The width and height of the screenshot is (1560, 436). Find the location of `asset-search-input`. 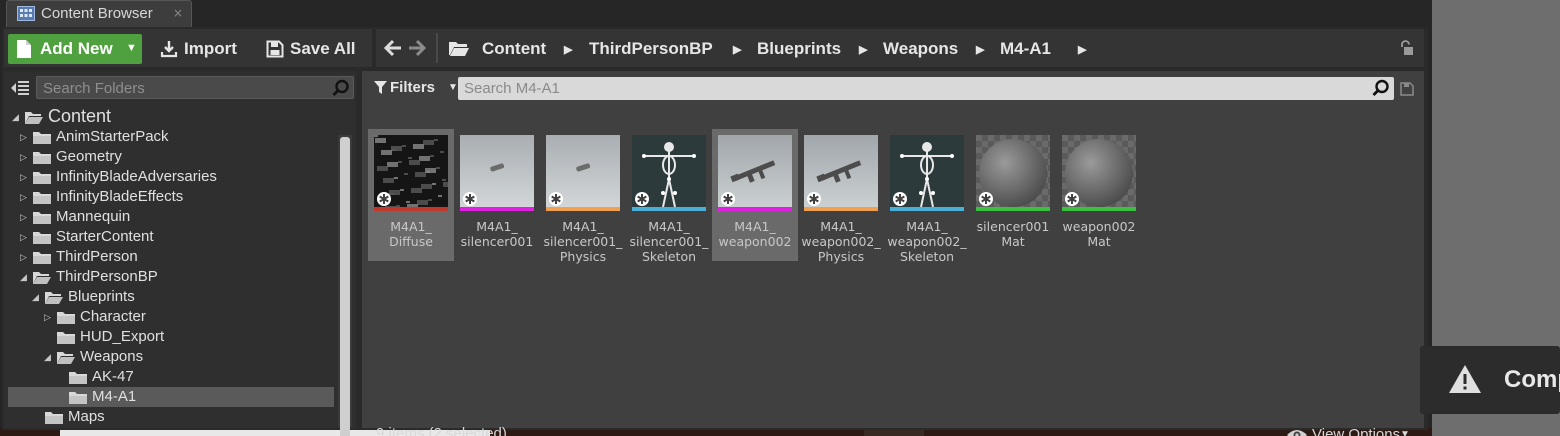

asset-search-input is located at coordinates (904, 88).